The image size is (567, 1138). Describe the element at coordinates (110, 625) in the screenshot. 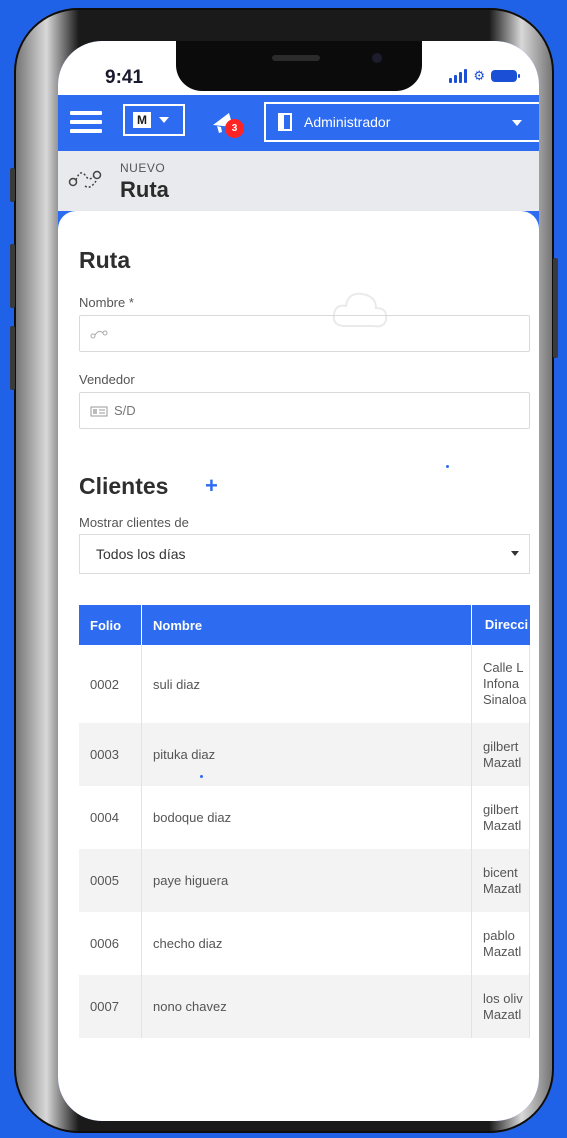

I see `column-header-folio: Folio` at that location.